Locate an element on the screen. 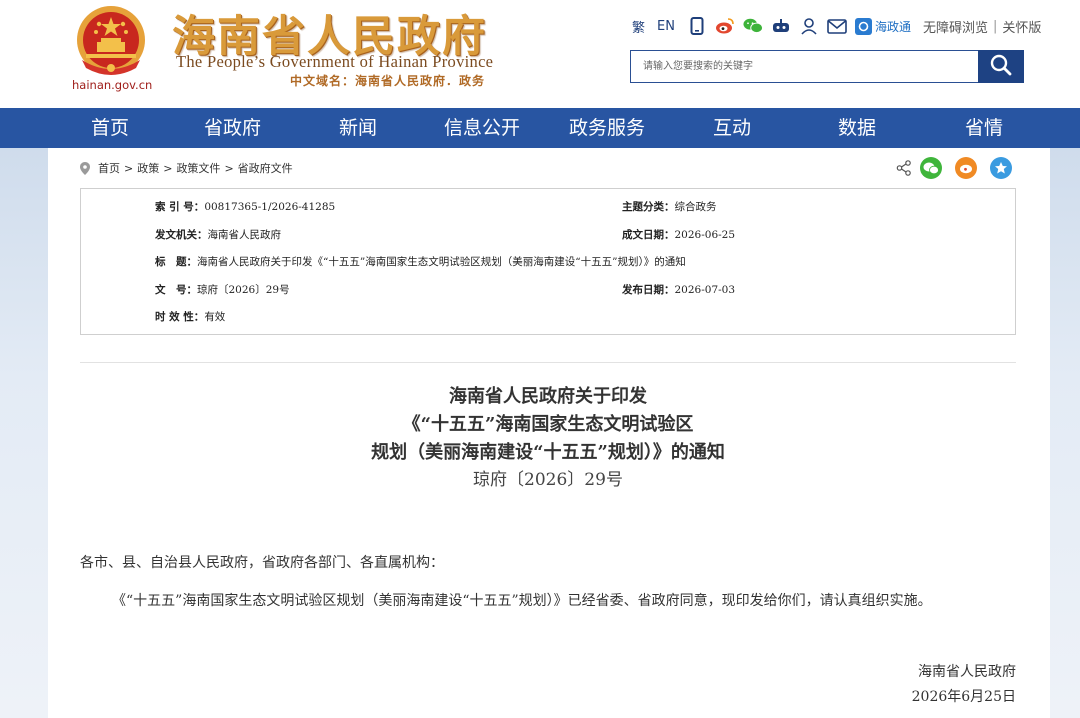 This screenshot has height=718, width=1080. meta-issuer: 发文机关：海南省人民政府 is located at coordinates (218, 235).